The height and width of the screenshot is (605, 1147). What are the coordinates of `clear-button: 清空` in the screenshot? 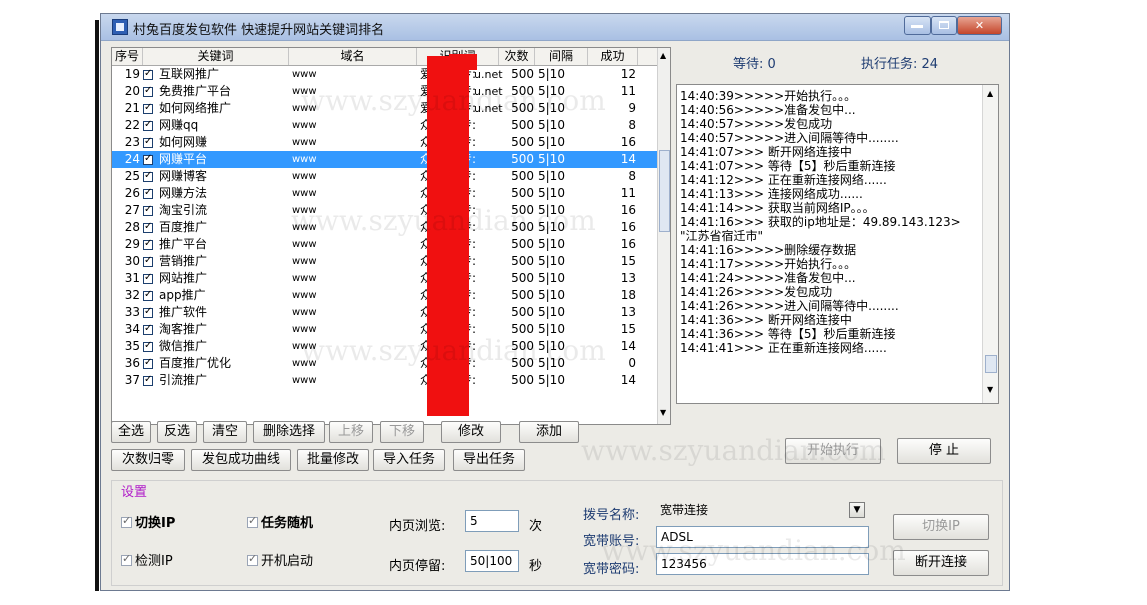 It's located at (225, 432).